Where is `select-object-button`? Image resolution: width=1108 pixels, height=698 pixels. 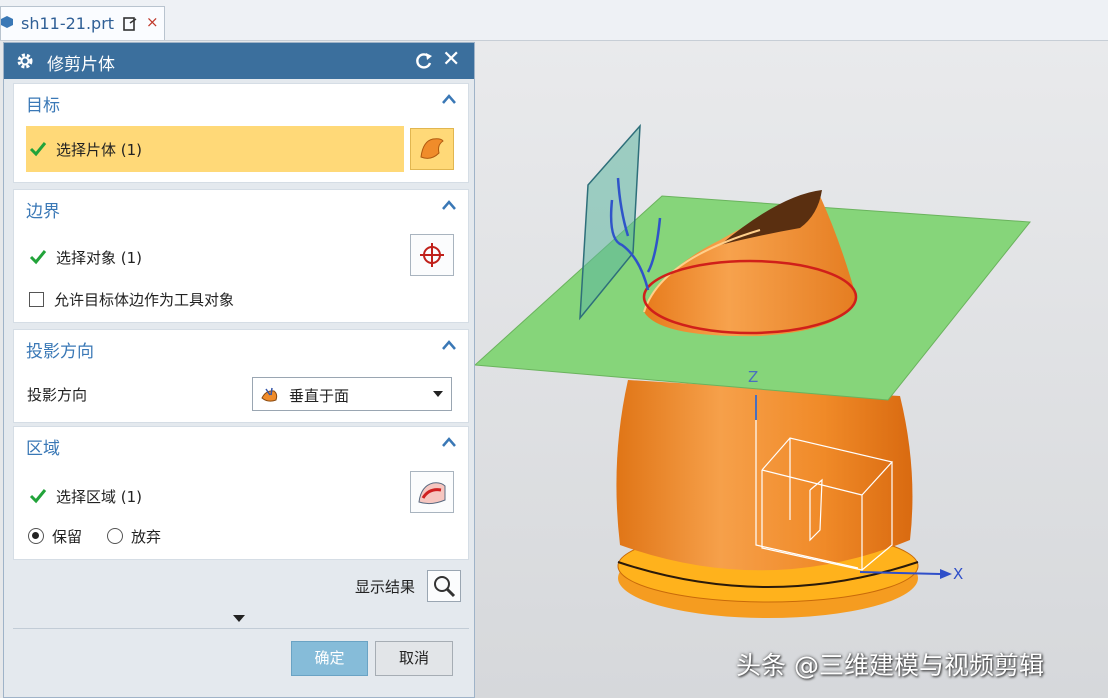
select-object-button is located at coordinates (432, 255).